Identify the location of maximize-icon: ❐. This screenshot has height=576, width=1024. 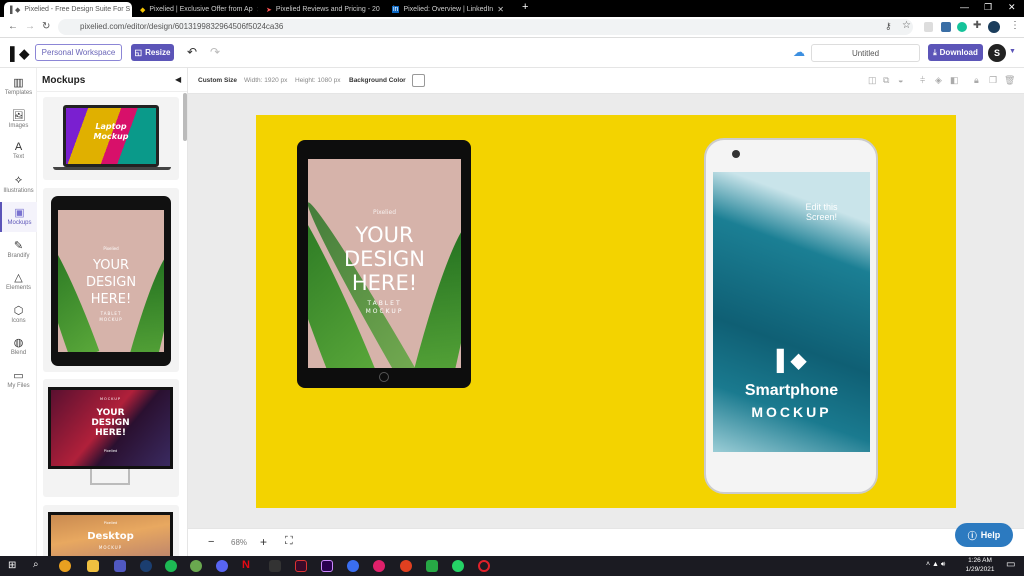
(988, 7).